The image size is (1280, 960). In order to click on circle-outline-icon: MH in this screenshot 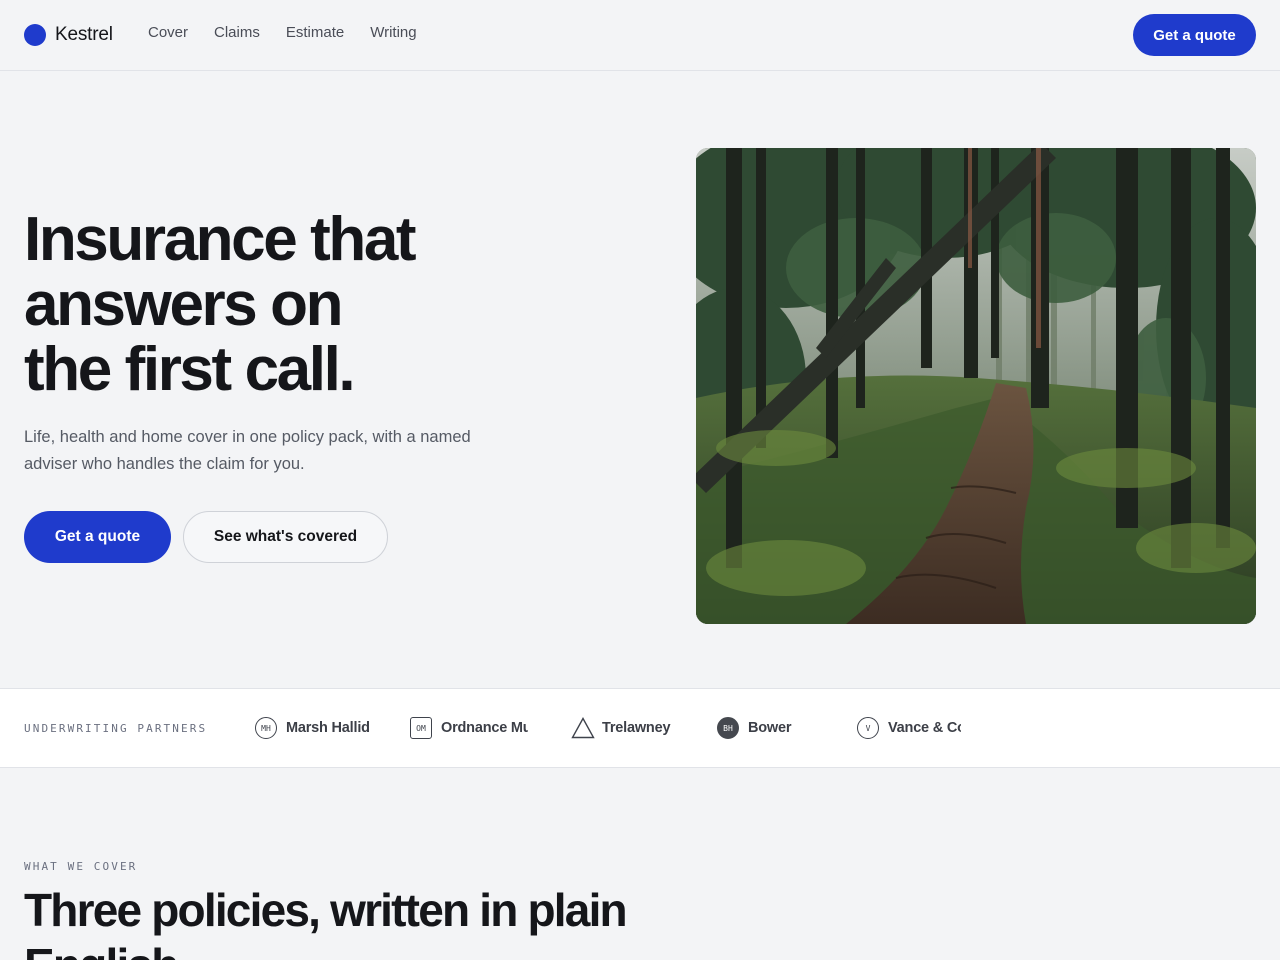, I will do `click(266, 728)`.